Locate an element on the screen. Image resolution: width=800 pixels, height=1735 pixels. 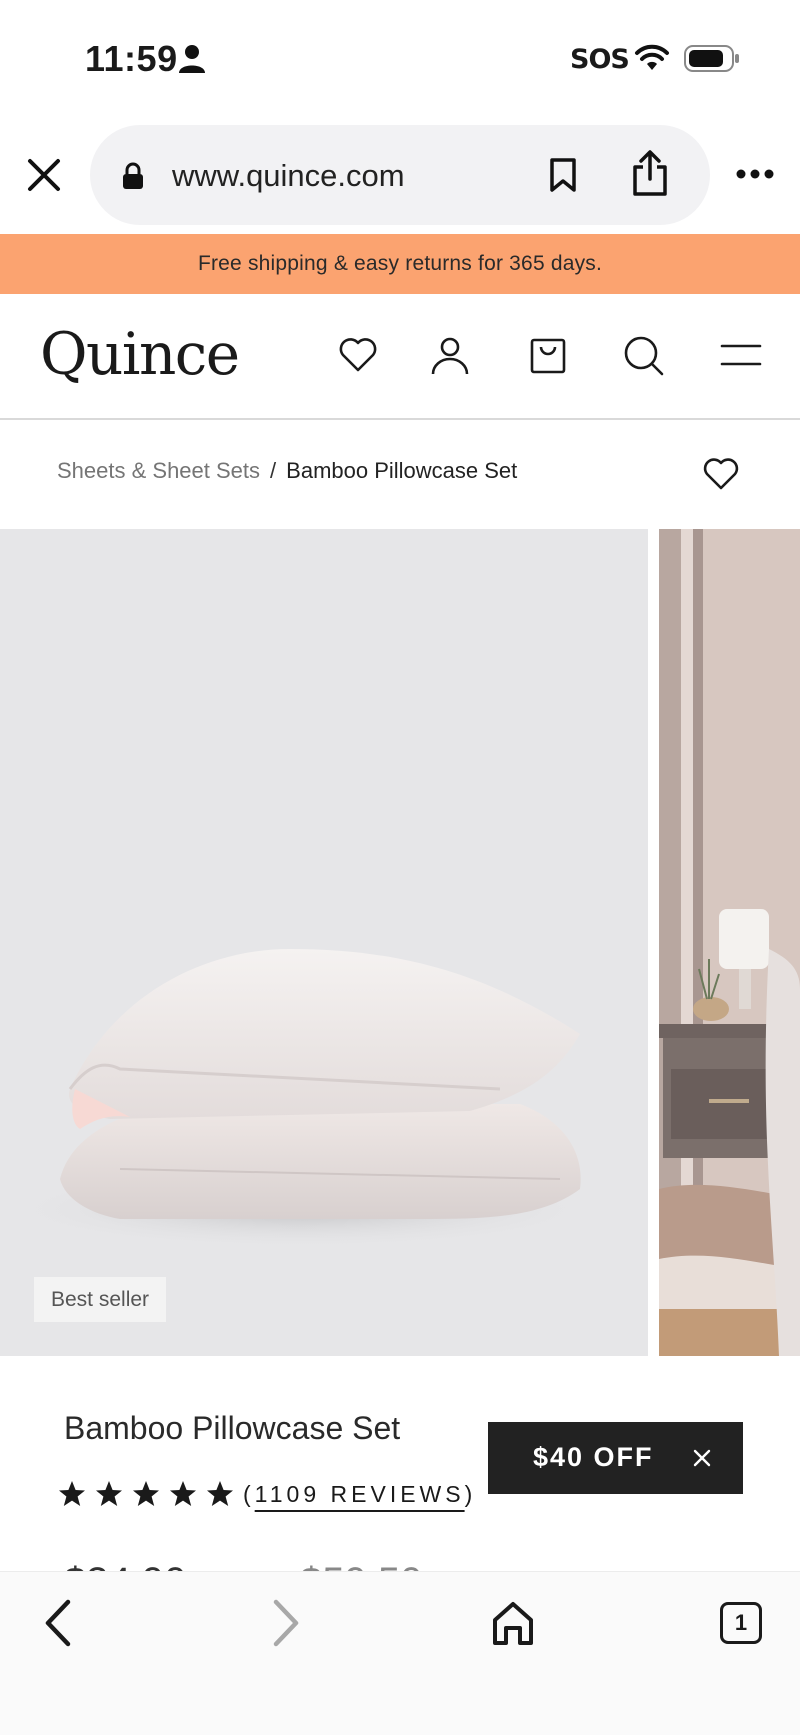
reviews-count: 1109 REVIEWS is located at coordinates (360, 1494).